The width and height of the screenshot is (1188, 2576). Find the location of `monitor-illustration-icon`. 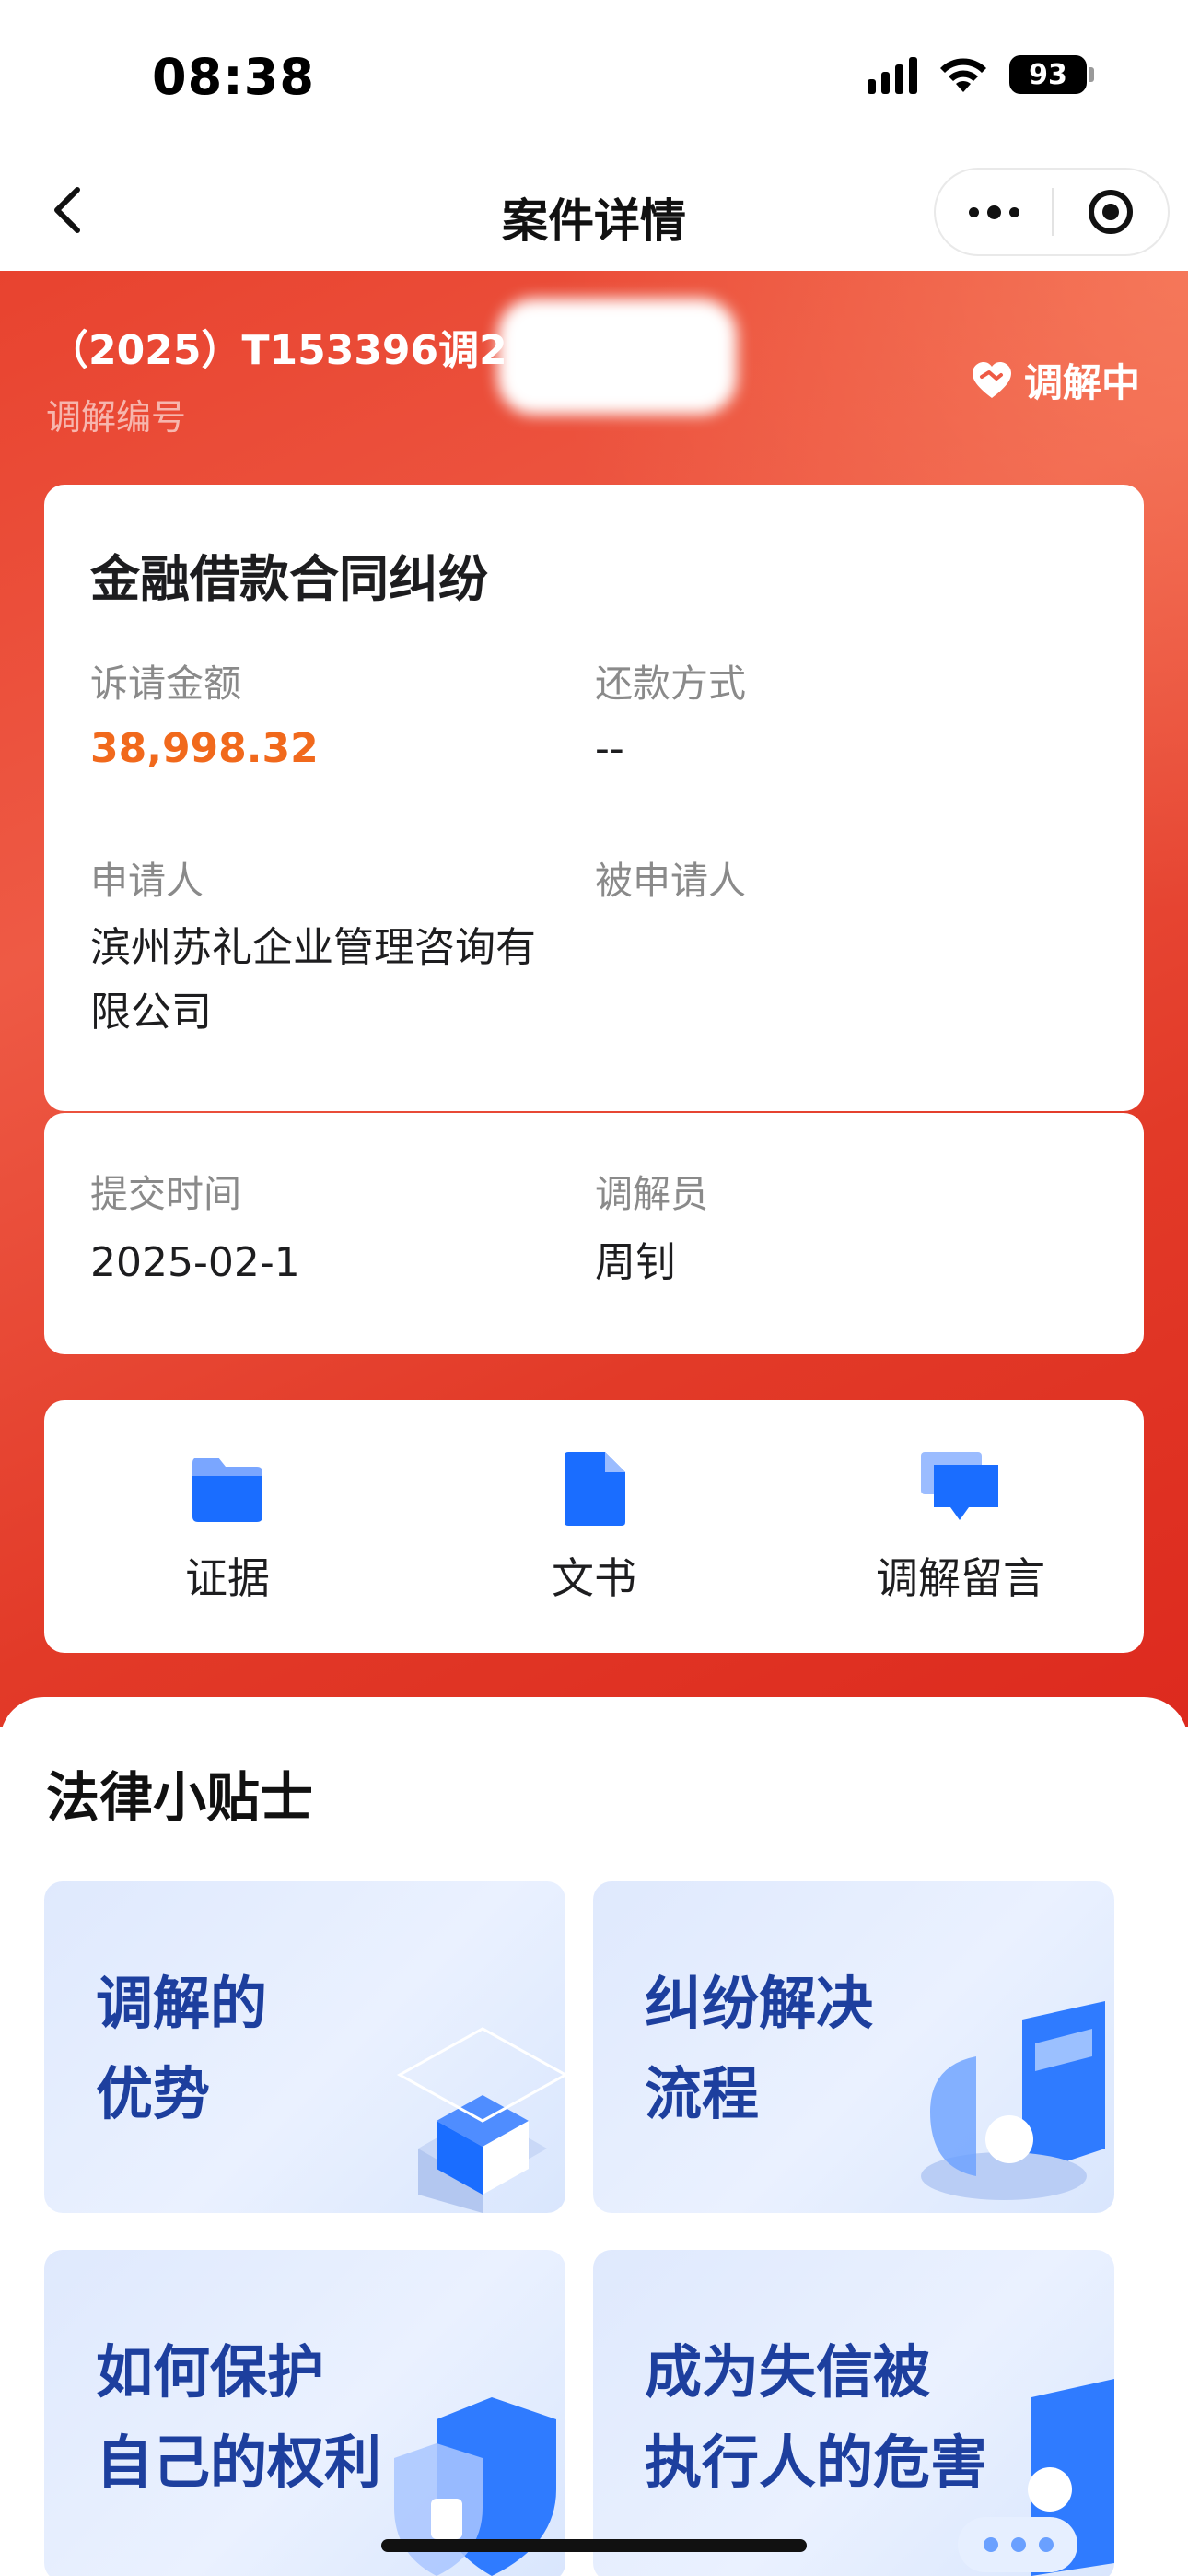

monitor-illustration-icon is located at coordinates (1013, 2100).